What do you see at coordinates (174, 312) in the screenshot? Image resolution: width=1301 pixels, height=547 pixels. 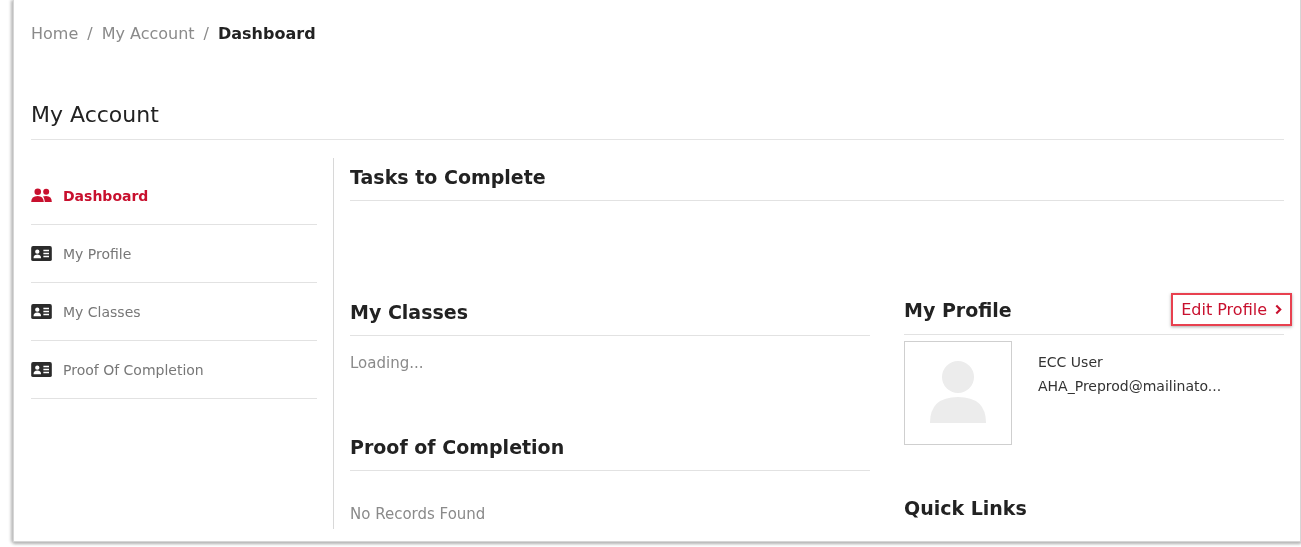 I see `sidebar-item: My Classes` at bounding box center [174, 312].